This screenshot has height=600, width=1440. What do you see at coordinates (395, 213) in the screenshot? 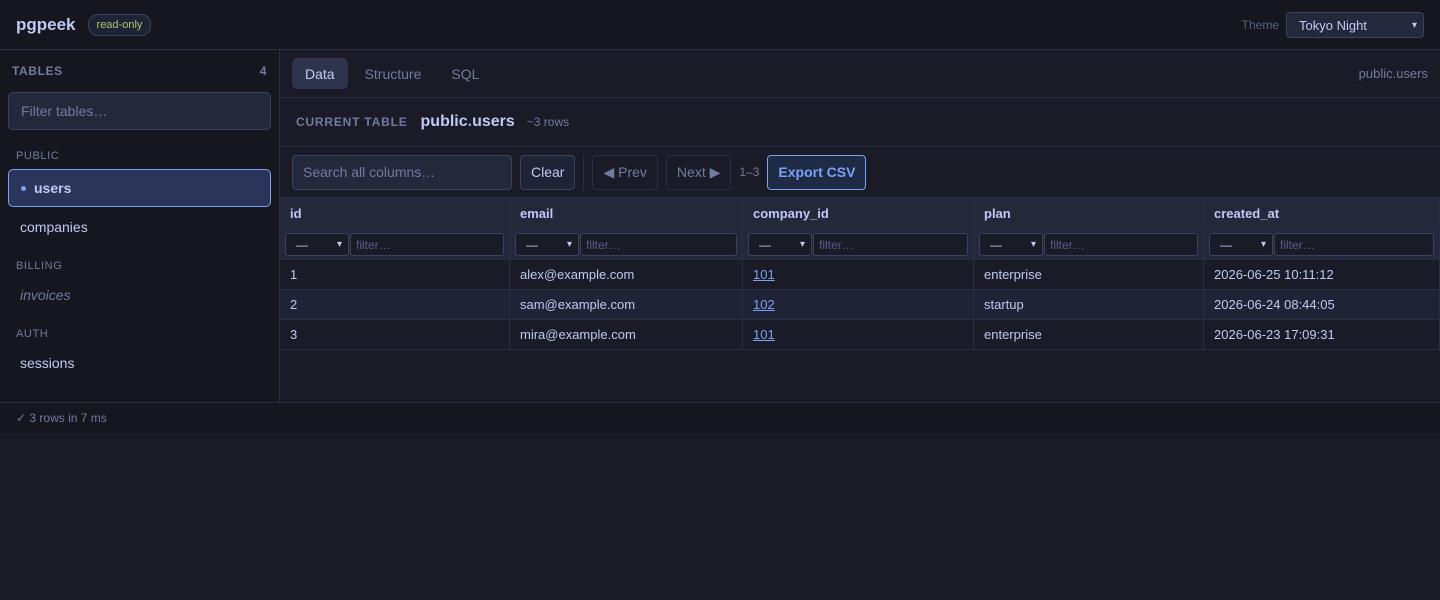
I see `column-header-id: id` at bounding box center [395, 213].